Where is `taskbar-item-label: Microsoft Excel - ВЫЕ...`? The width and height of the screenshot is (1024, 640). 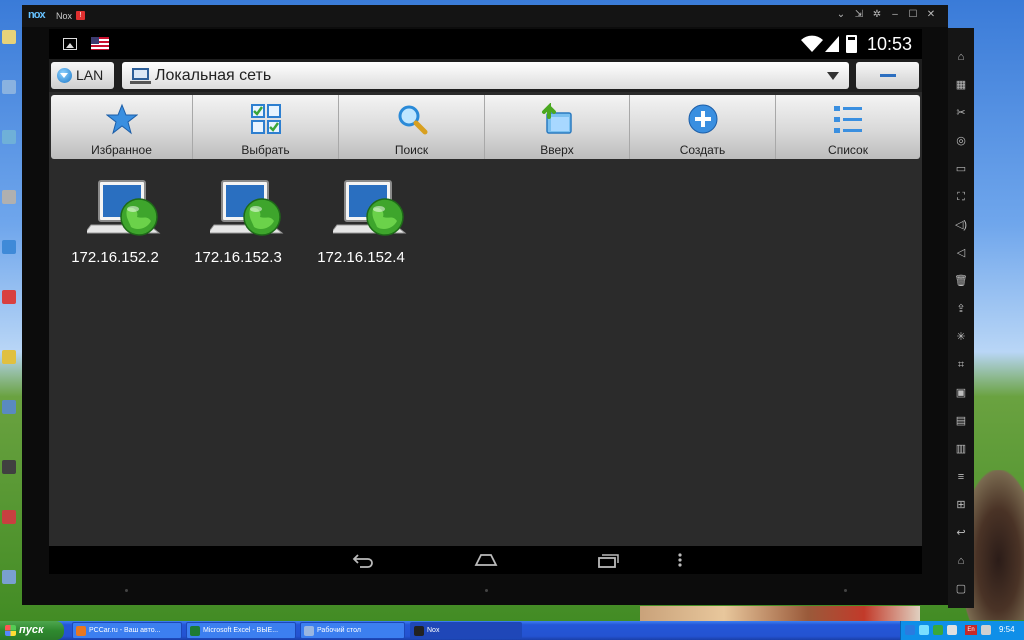 taskbar-item-label: Microsoft Excel - ВЫЕ... is located at coordinates (241, 630).